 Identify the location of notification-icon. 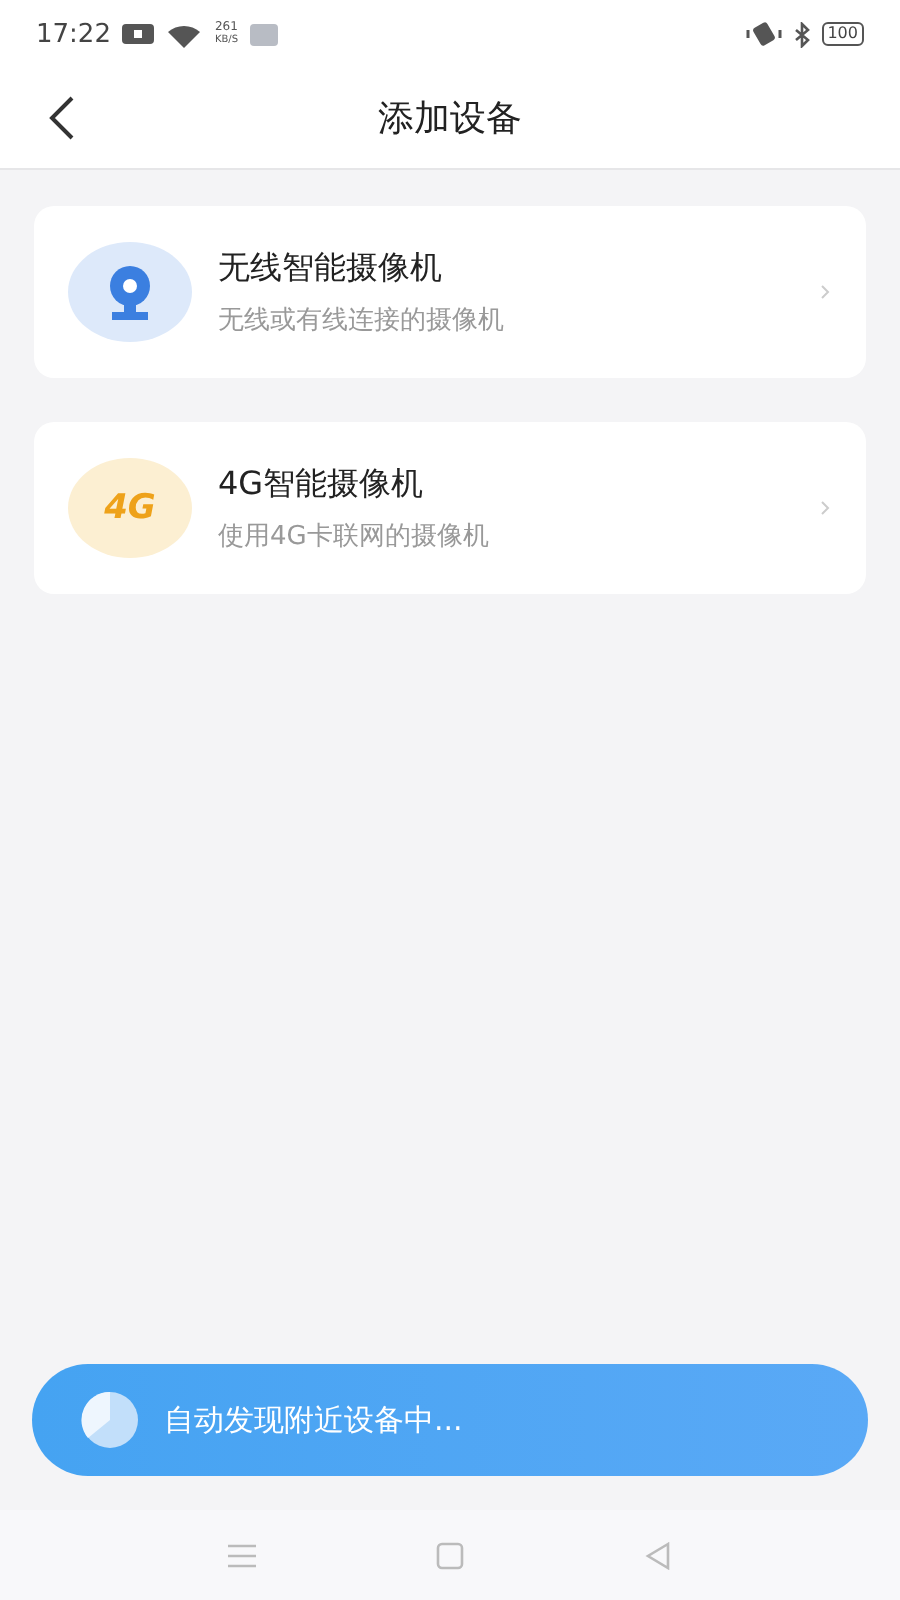
(138, 34).